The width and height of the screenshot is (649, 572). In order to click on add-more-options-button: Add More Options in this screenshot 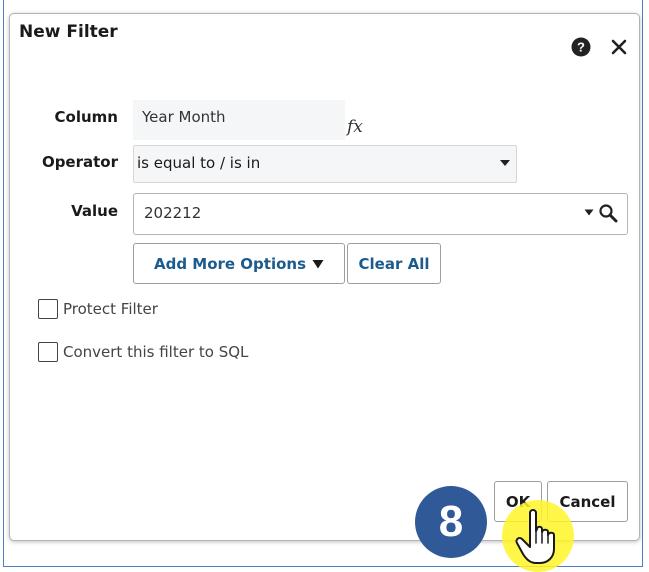, I will do `click(239, 263)`.